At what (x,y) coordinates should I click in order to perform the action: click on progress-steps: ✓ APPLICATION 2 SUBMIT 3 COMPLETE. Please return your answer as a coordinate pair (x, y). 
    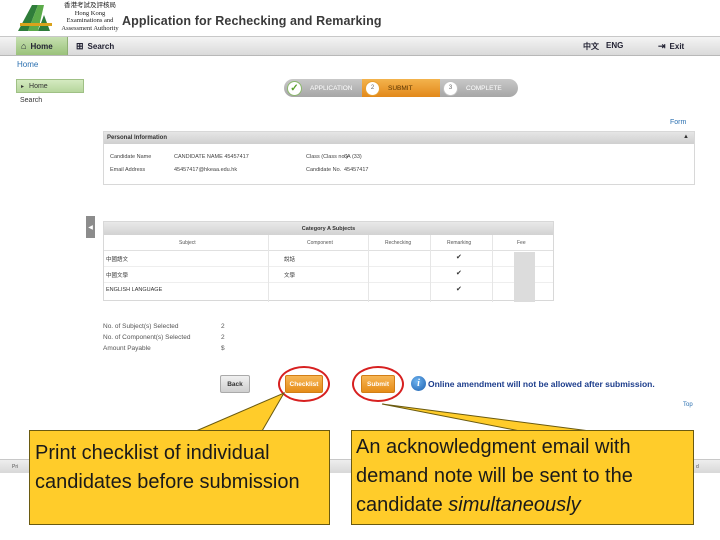
    Looking at the image, I should click on (401, 88).